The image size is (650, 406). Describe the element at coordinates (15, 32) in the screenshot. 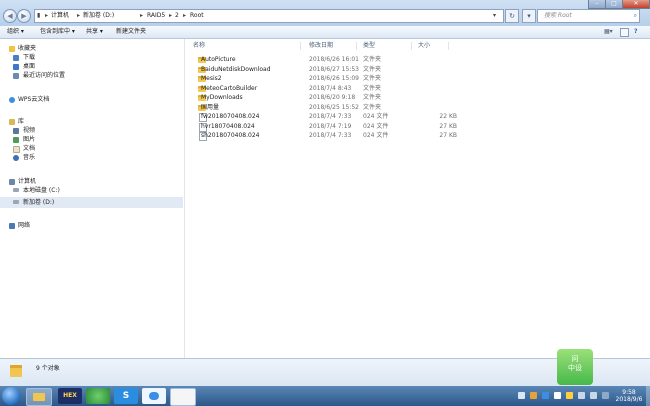

I see `organize-button: 组织 ▾` at that location.